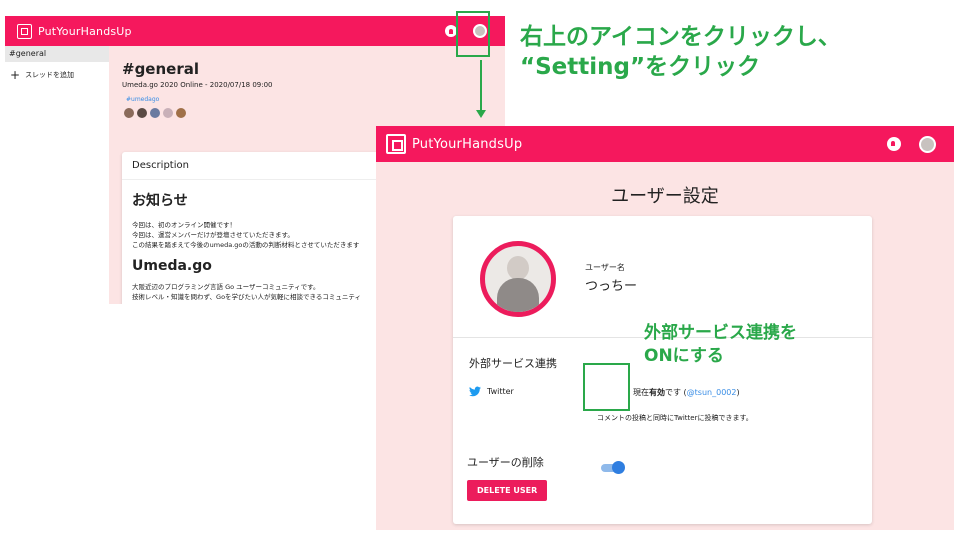 The width and height of the screenshot is (966, 537). I want to click on toggle-highlight-box, so click(606, 387).